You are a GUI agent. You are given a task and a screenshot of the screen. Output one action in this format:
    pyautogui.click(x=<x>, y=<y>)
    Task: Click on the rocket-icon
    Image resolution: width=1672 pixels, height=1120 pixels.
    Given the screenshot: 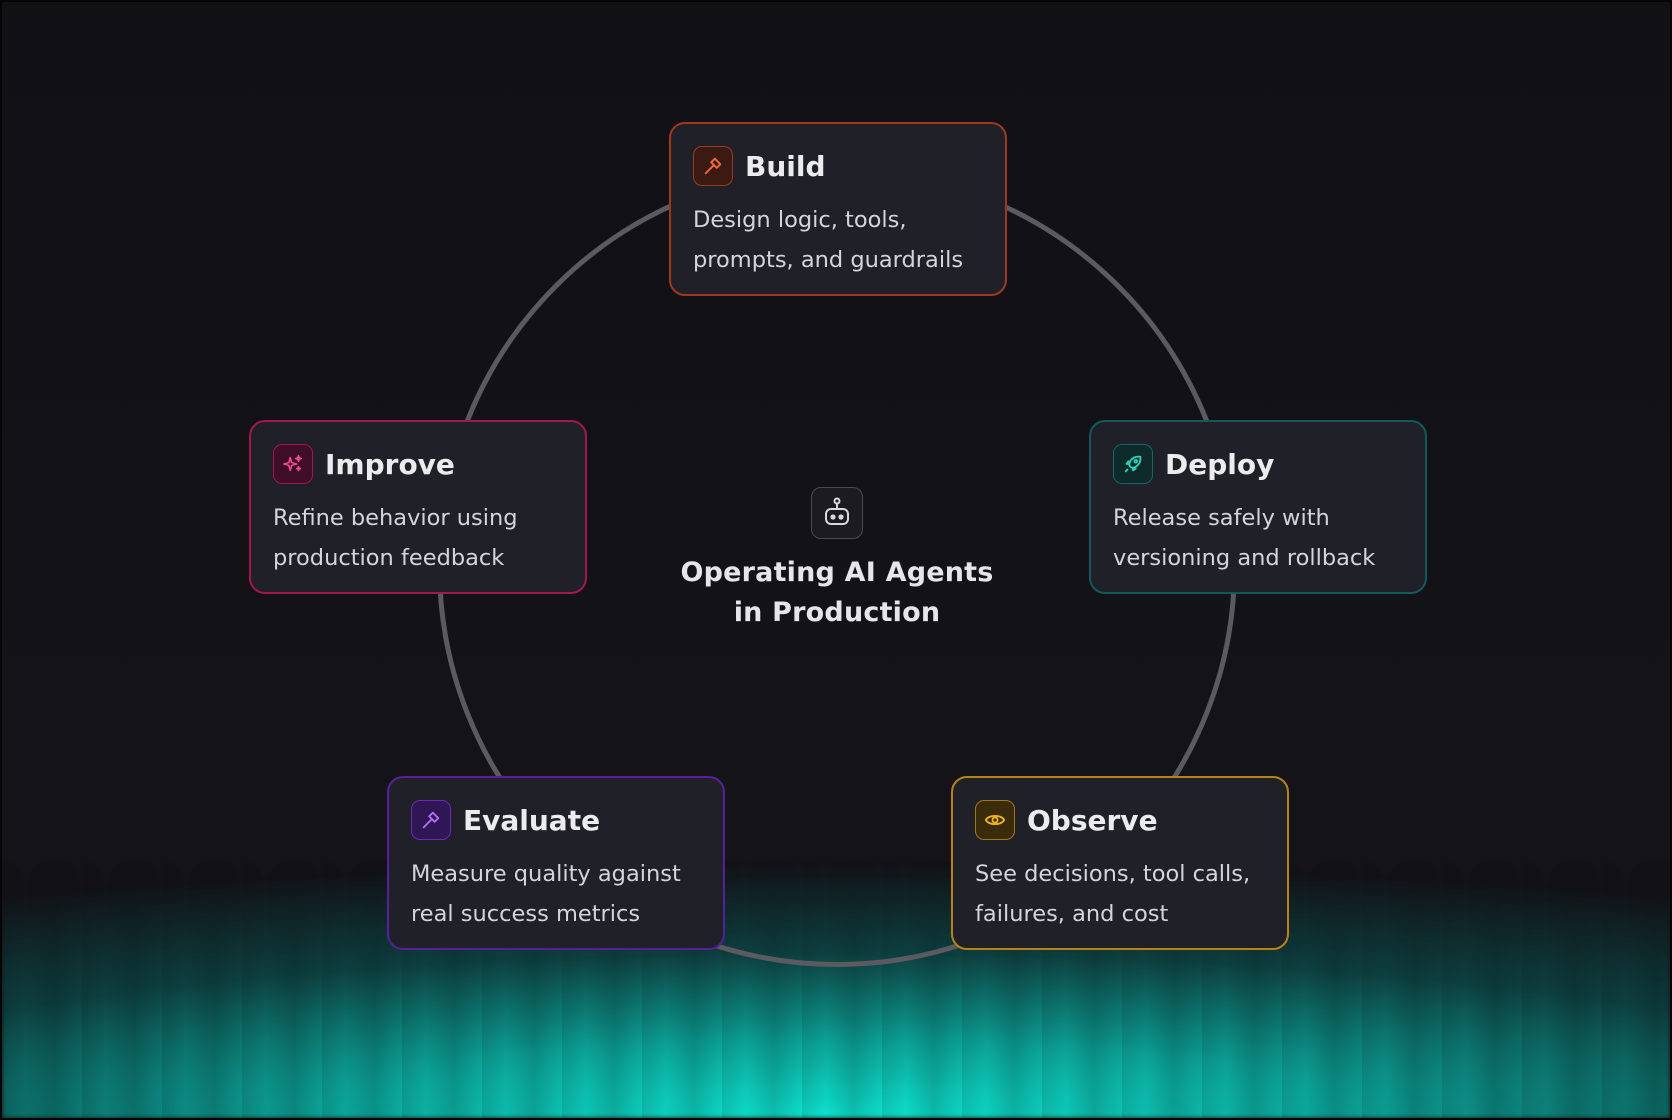 What is the action you would take?
    pyautogui.click(x=1133, y=464)
    